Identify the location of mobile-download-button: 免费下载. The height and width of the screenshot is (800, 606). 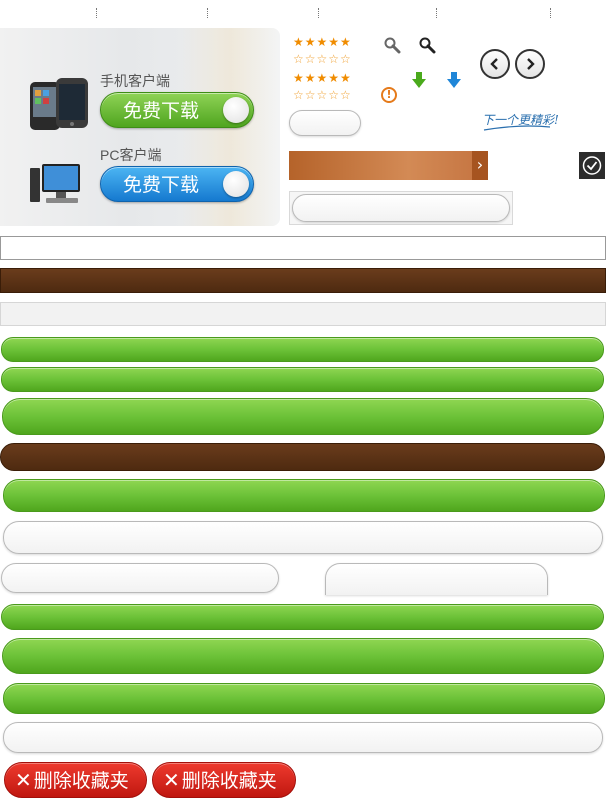
(177, 110).